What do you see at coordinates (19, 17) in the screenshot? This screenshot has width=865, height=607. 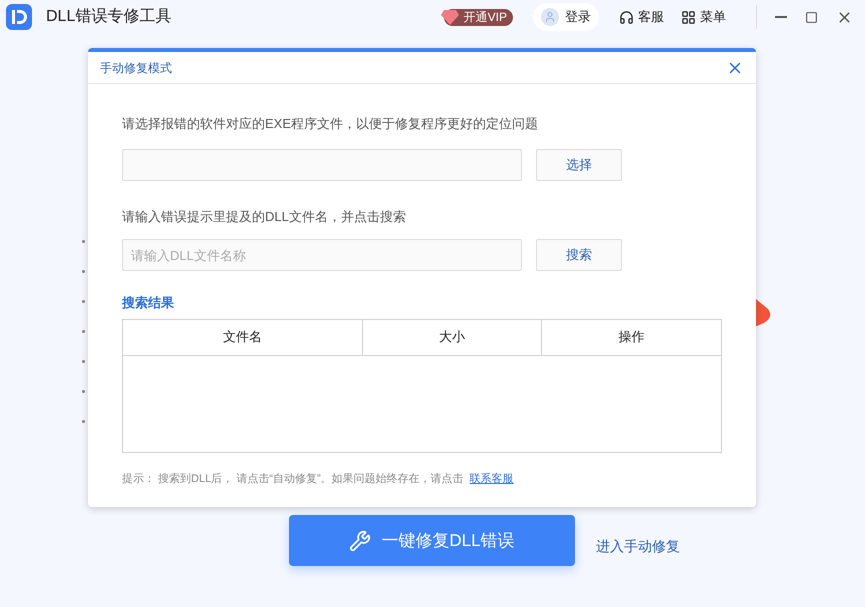 I see `app-logo-icon` at bounding box center [19, 17].